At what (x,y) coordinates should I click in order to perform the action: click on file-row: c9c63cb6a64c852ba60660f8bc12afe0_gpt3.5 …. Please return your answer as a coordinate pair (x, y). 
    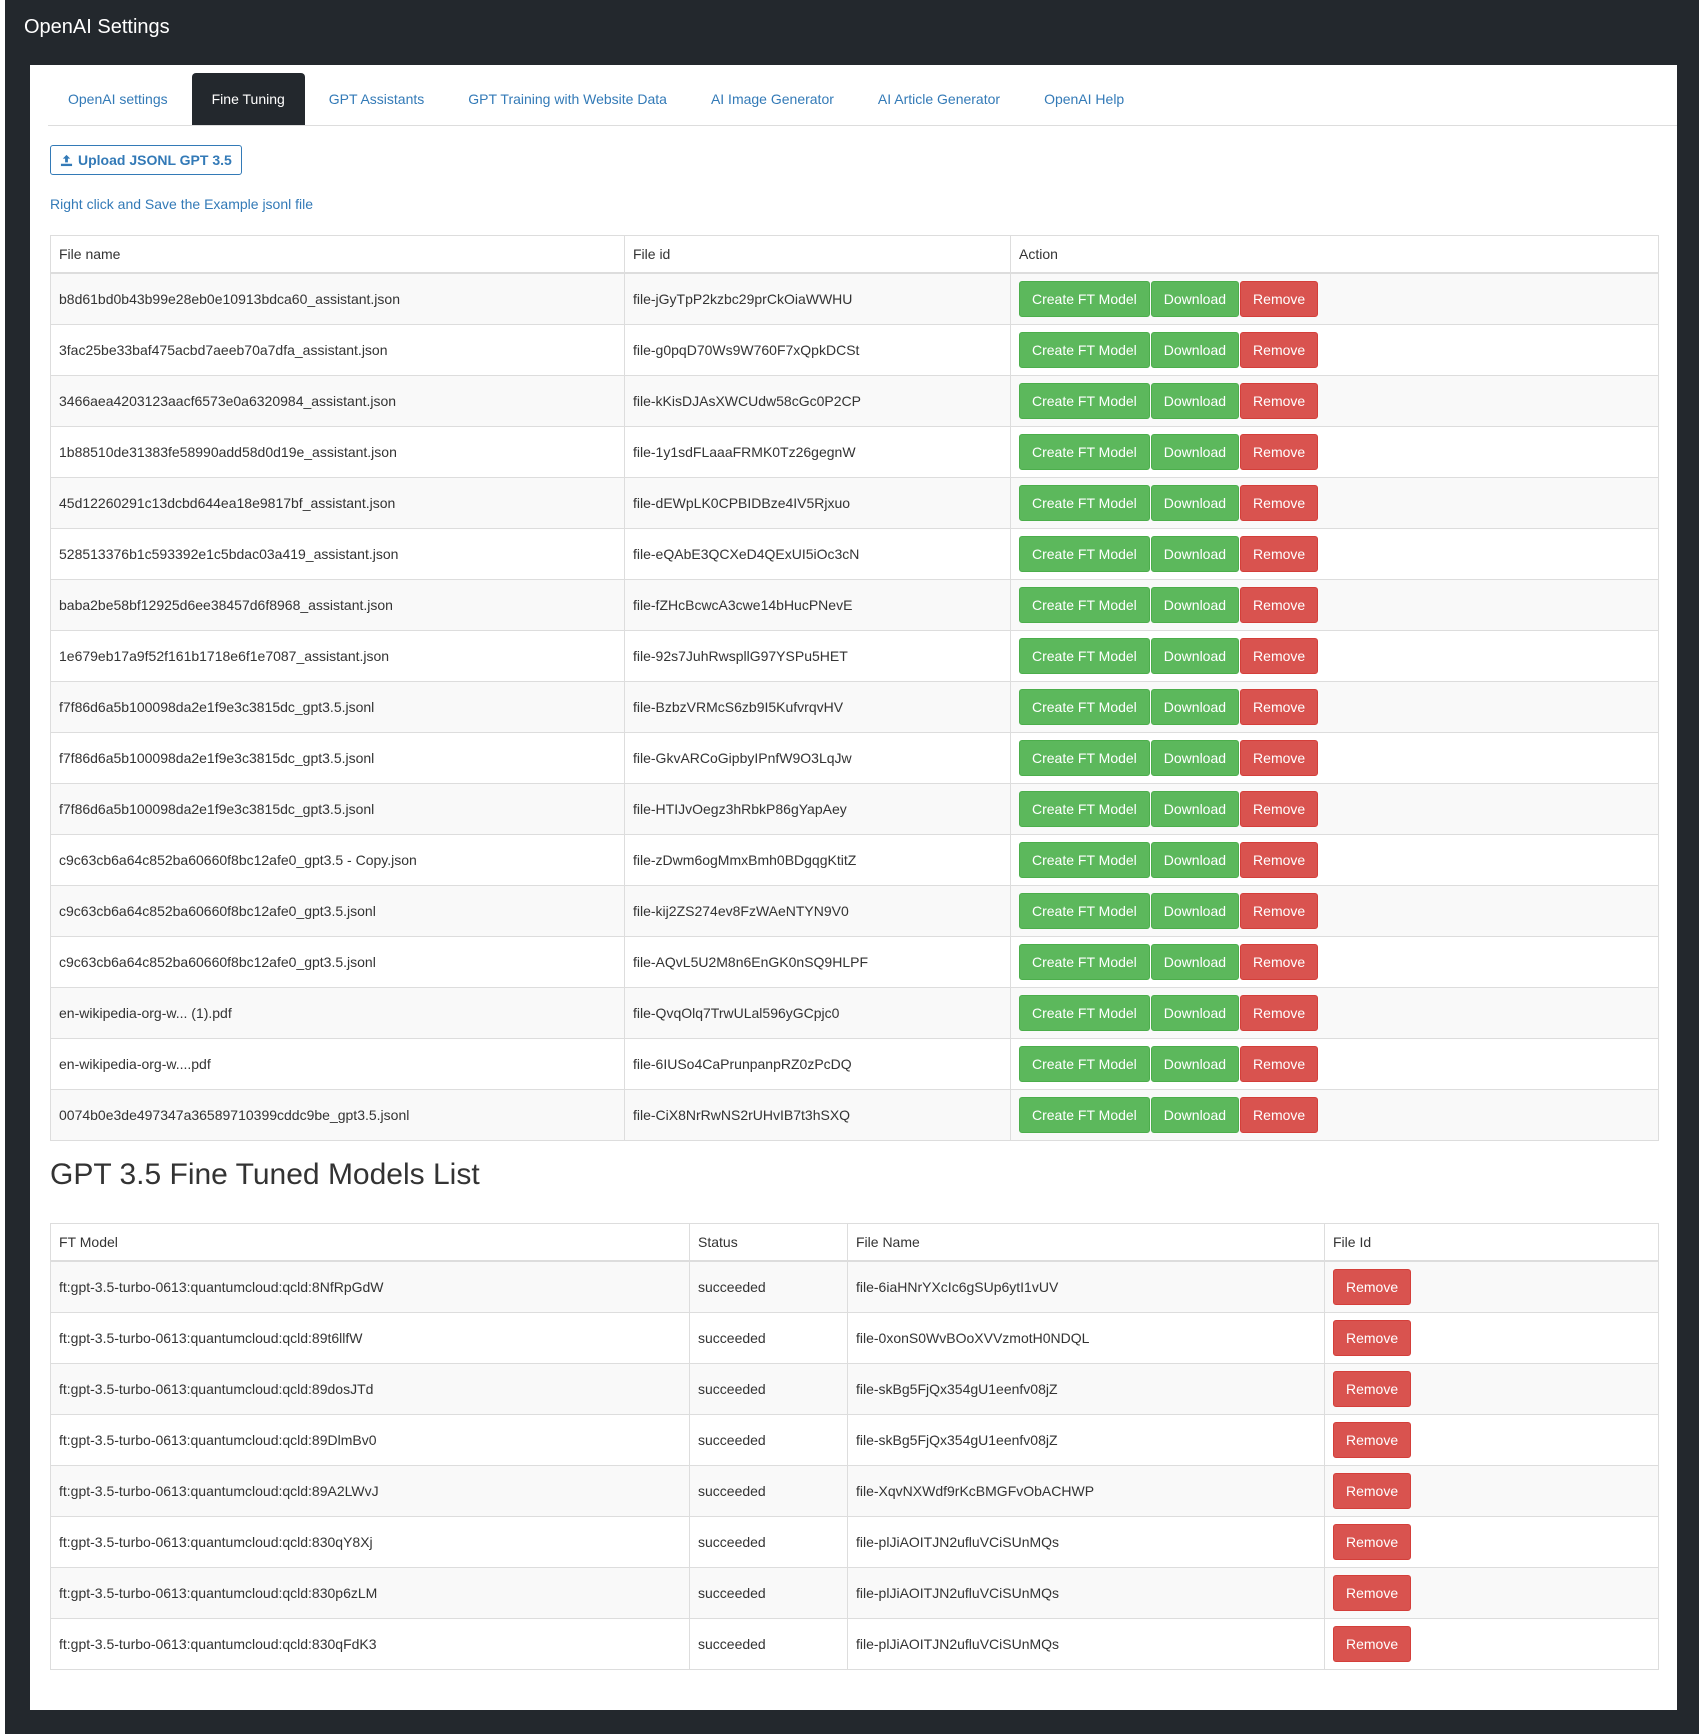
    Looking at the image, I should click on (854, 860).